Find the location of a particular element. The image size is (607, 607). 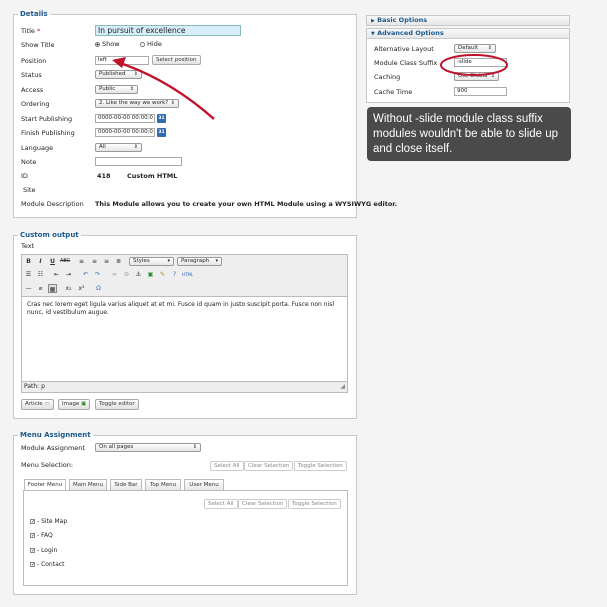

undo-icon: ↶ is located at coordinates (85, 274).